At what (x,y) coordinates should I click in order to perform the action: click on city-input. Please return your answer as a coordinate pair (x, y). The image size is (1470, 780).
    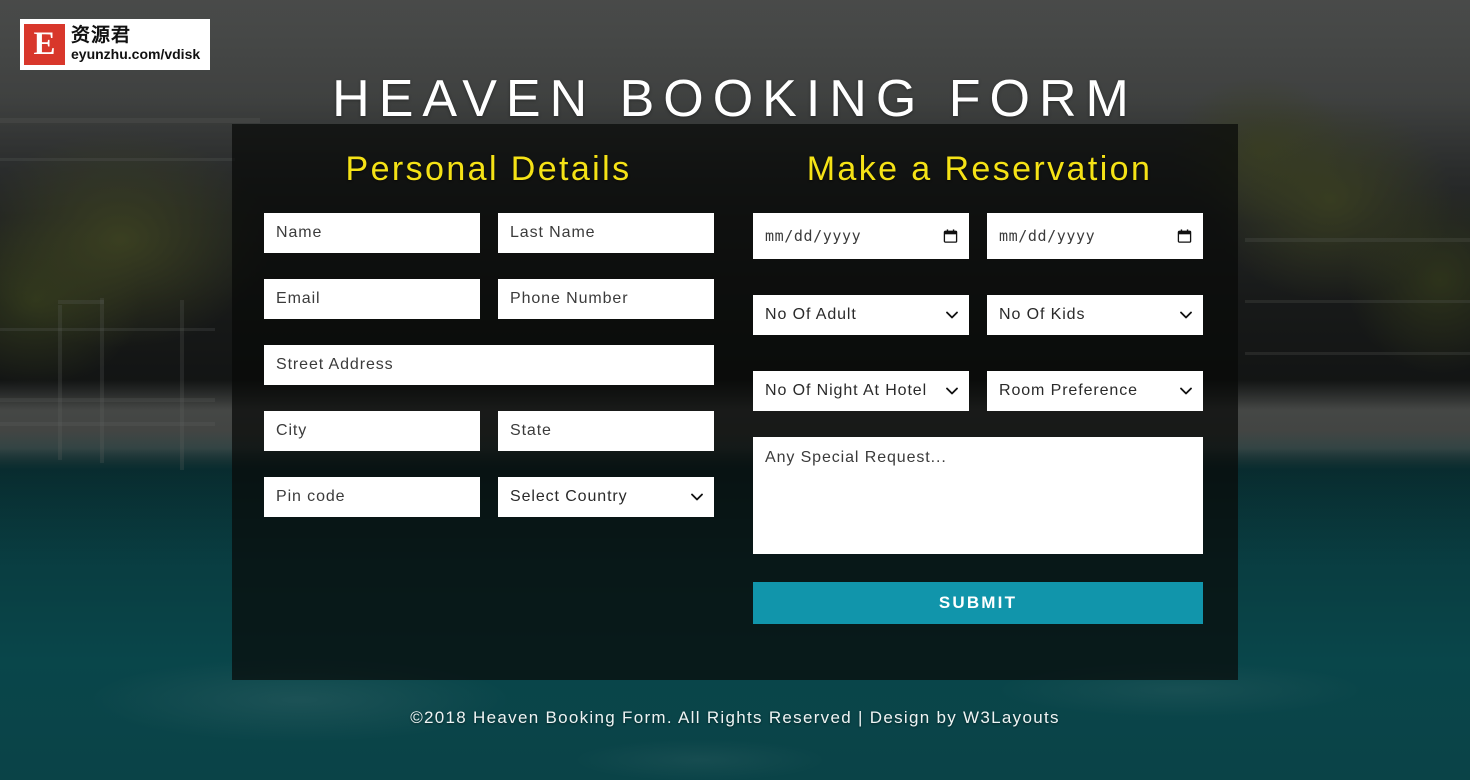
    Looking at the image, I should click on (372, 431).